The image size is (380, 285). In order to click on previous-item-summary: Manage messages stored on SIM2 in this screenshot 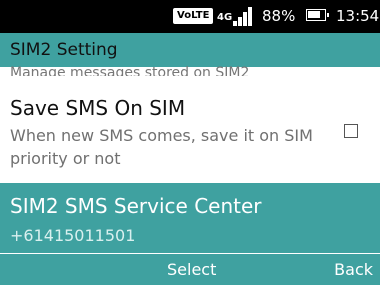, I will do `click(195, 68)`.